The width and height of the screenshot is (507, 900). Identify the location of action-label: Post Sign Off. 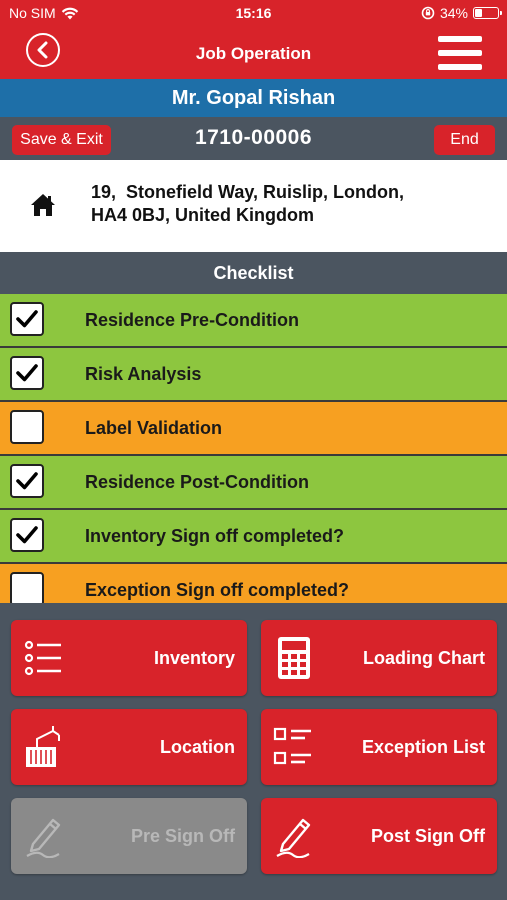
(428, 836).